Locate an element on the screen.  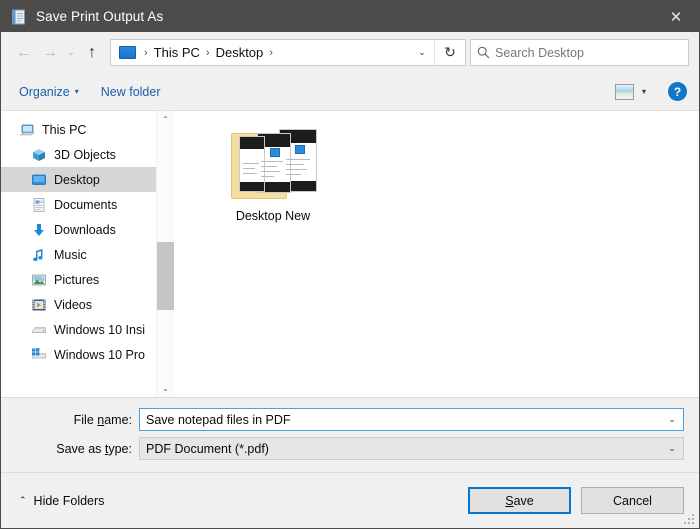
save-button: Save is located at coordinates (519, 500).